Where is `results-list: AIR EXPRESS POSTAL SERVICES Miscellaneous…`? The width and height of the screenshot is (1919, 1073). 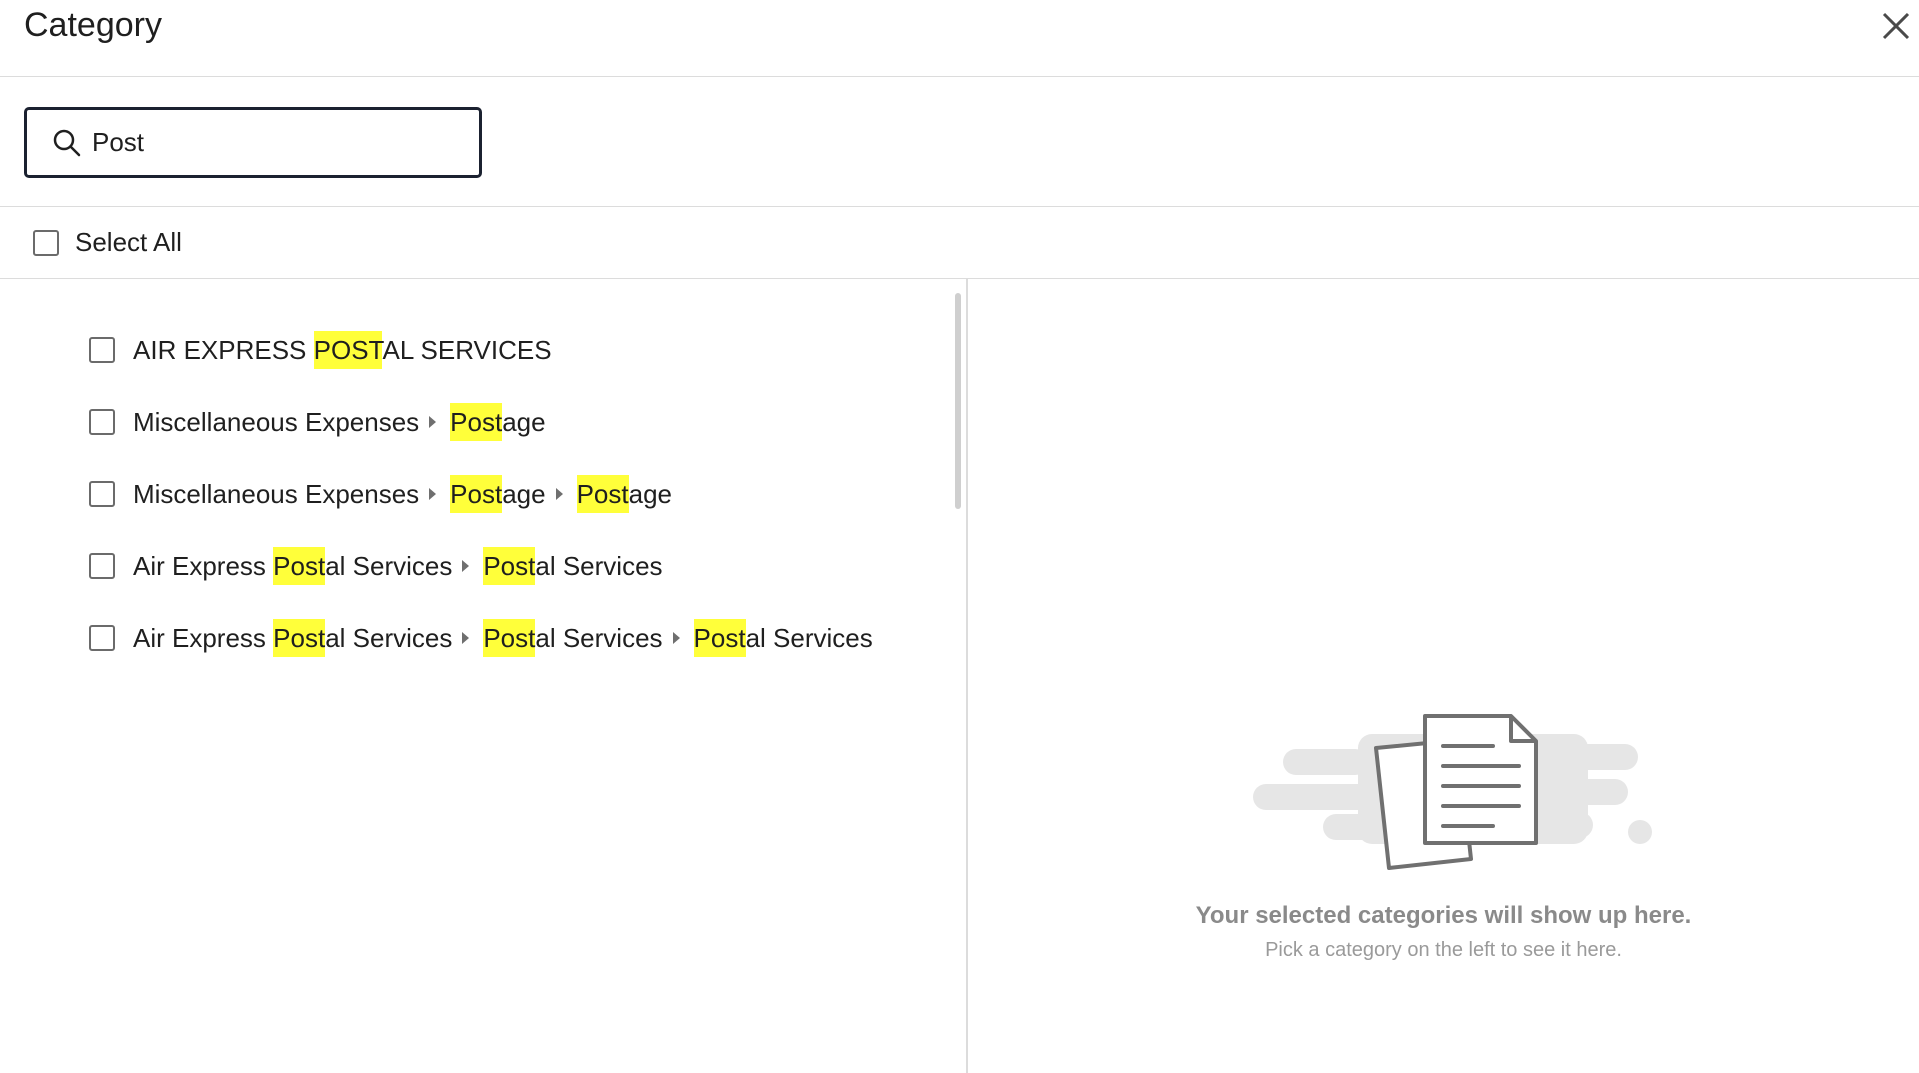 results-list: AIR EXPRESS POSTAL SERVICES Miscellaneous… is located at coordinates (481, 494).